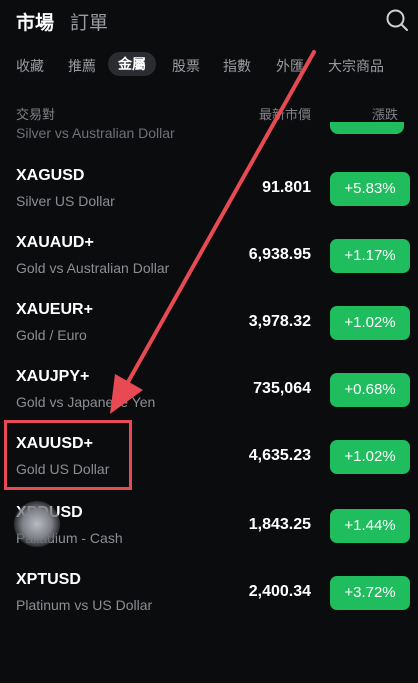 This screenshot has height=683, width=418. Describe the element at coordinates (385, 113) in the screenshot. I see `column-header-change: 漲跌` at that location.